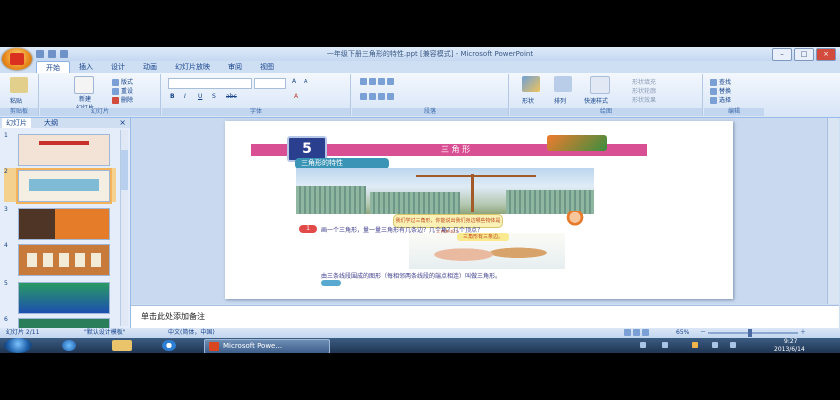 The image size is (840, 400). I want to click on scrollbar-thumb, so click(124, 170).